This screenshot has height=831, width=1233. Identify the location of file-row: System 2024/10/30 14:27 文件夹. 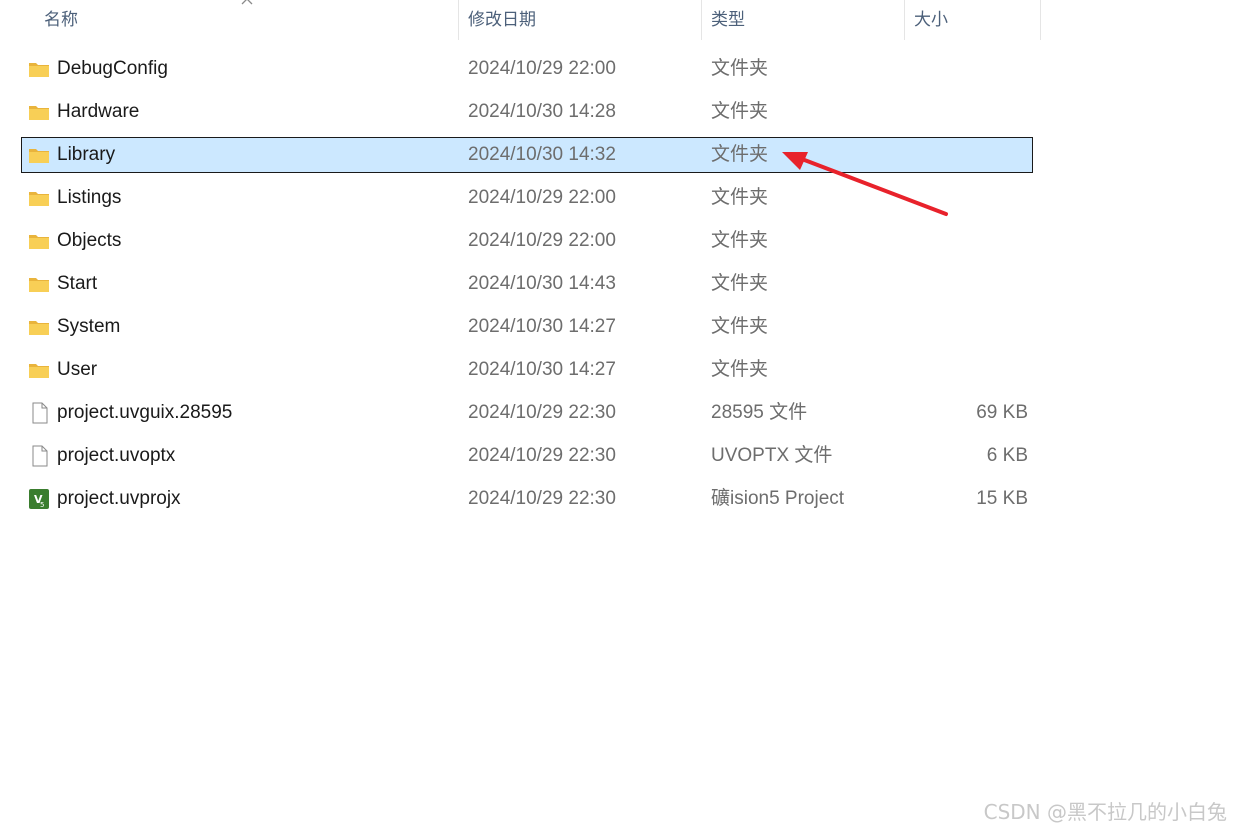
(527, 327).